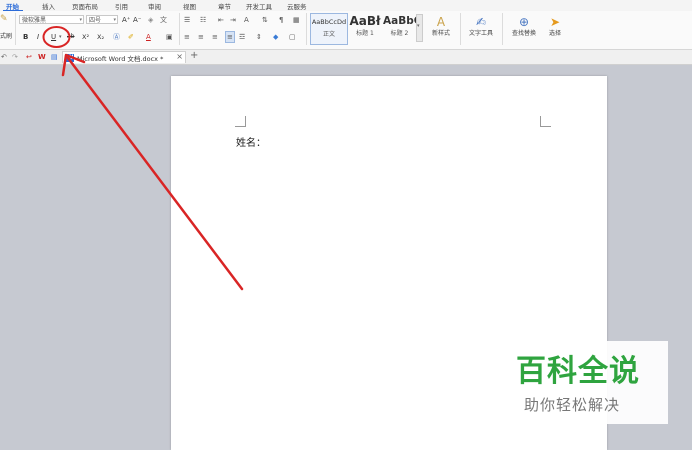 This screenshot has height=450, width=692. Describe the element at coordinates (346, 5) in the screenshot. I see `menu-bar: 开始 插入 页面布局 引用 审阅 视图 章节 开发工具 云服务` at that location.